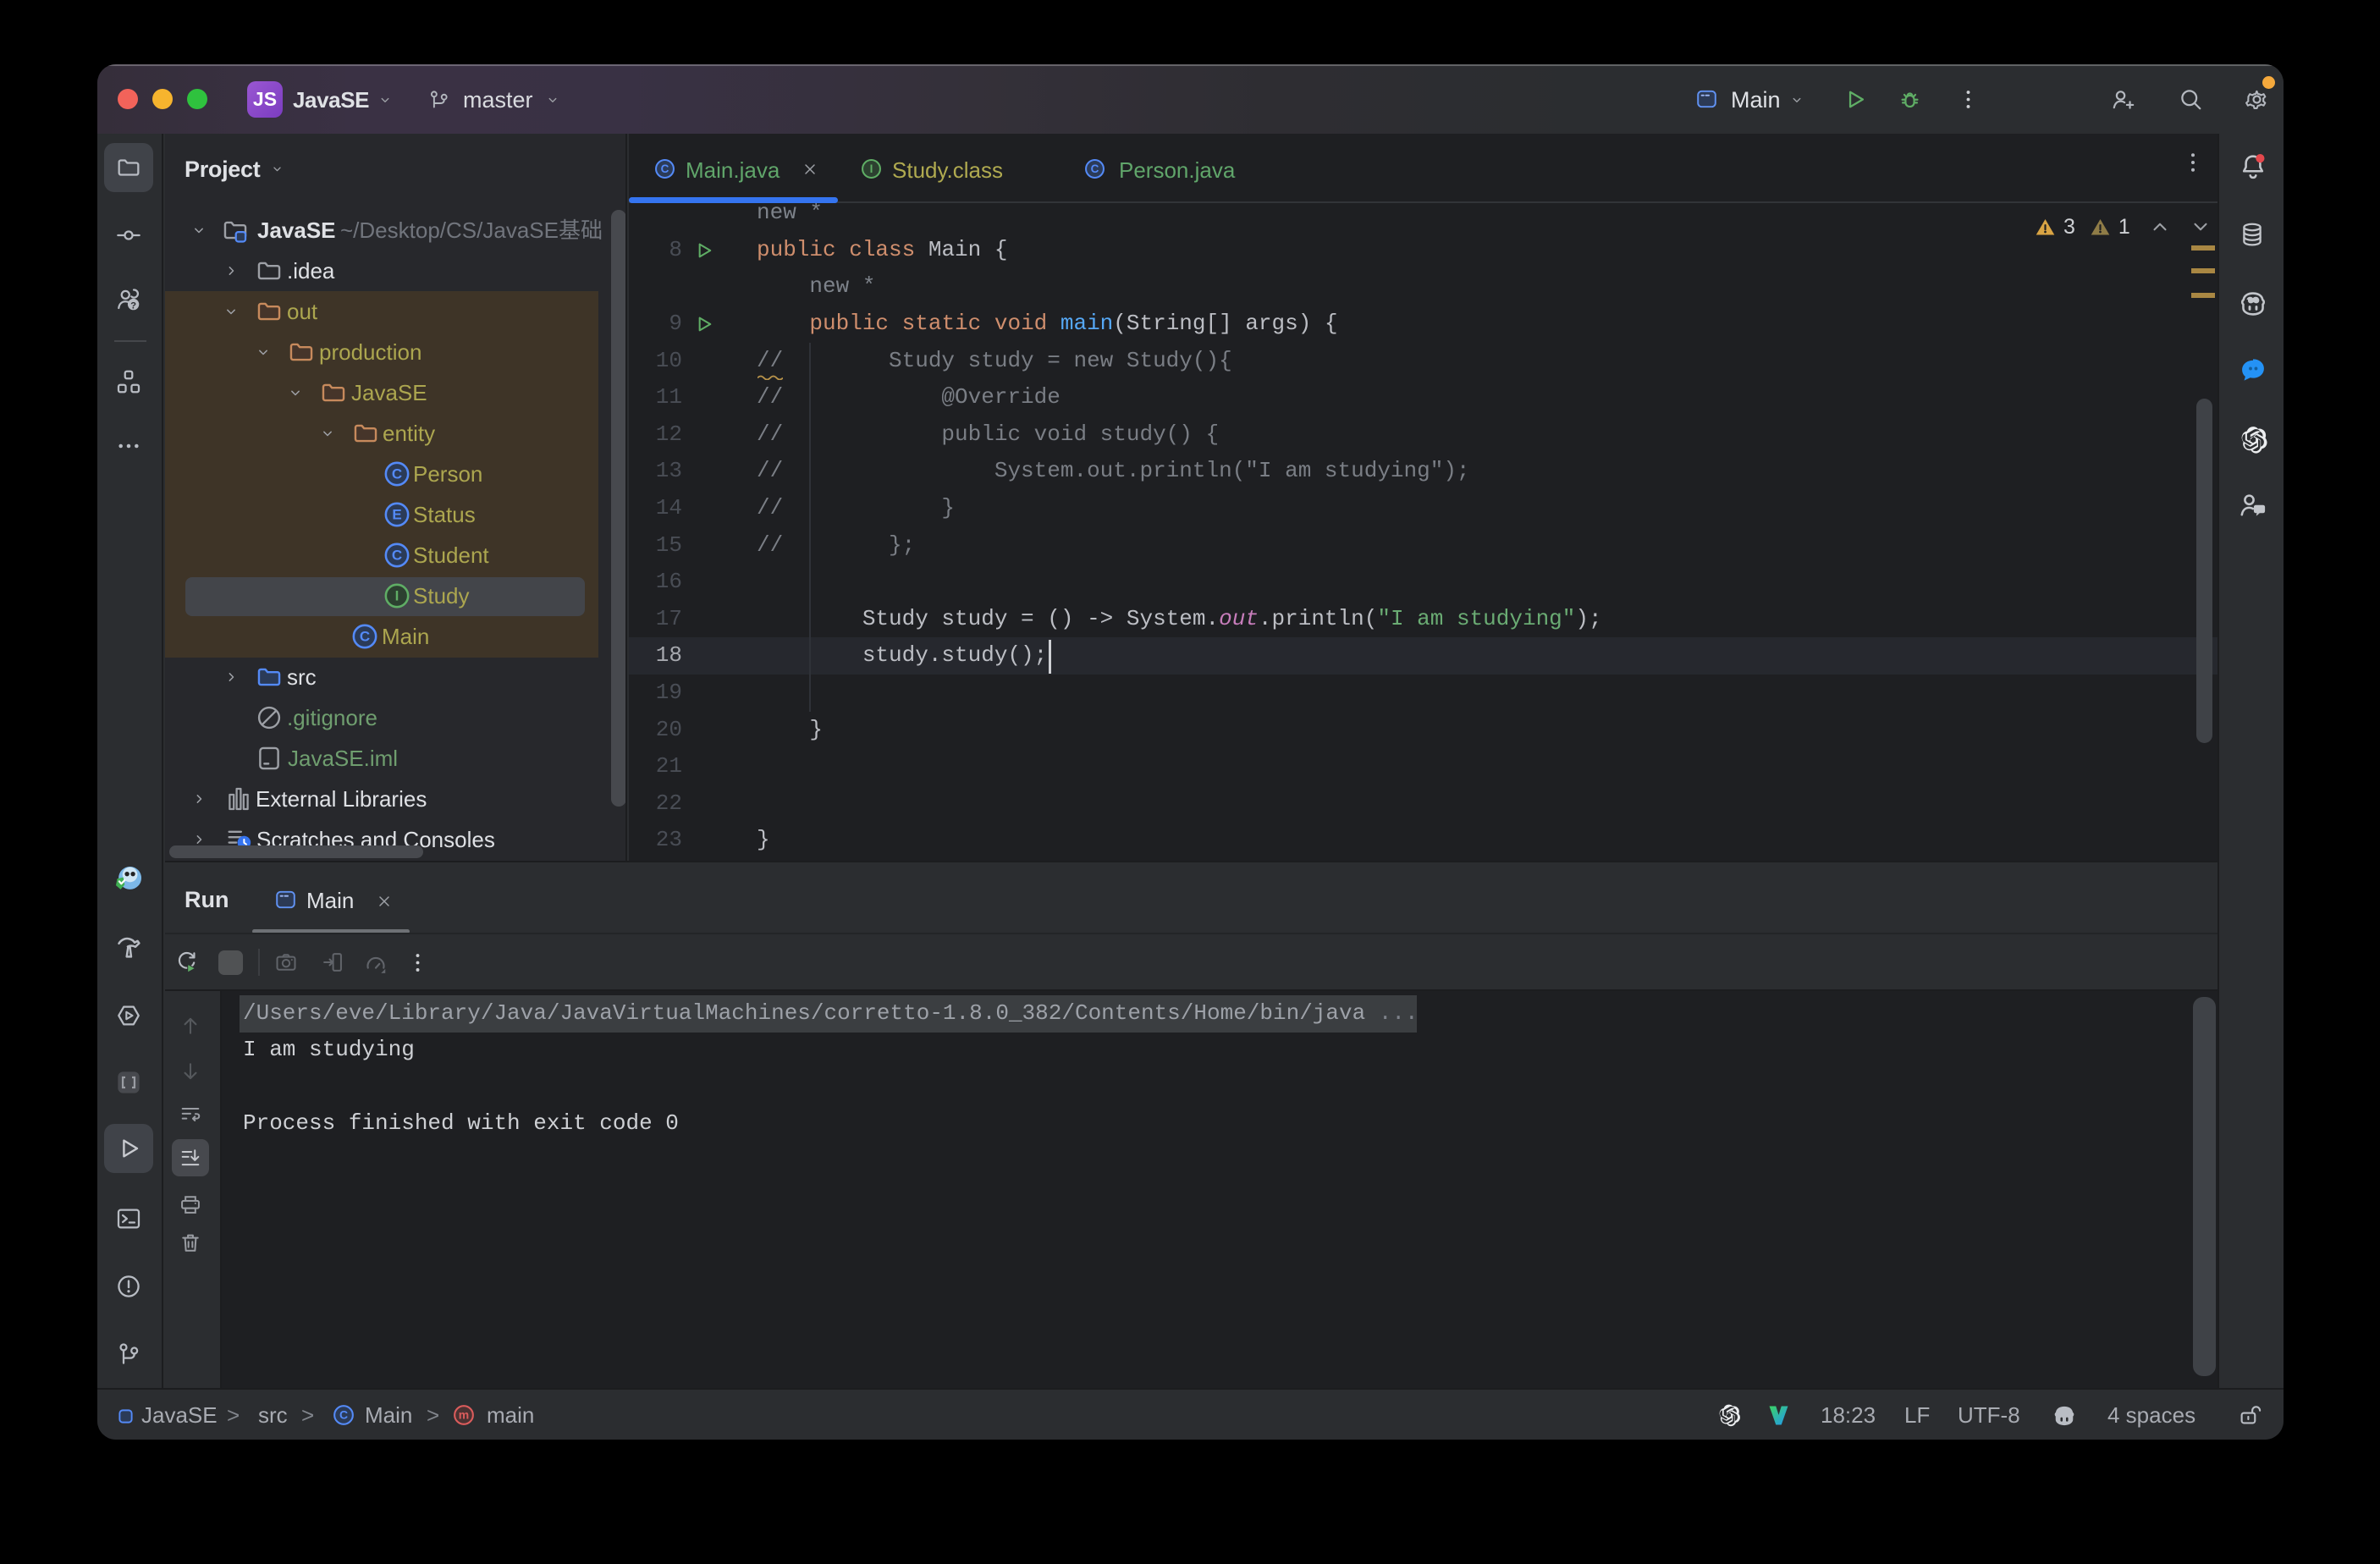 The height and width of the screenshot is (1564, 2380). I want to click on svg-text: m, so click(464, 1415).